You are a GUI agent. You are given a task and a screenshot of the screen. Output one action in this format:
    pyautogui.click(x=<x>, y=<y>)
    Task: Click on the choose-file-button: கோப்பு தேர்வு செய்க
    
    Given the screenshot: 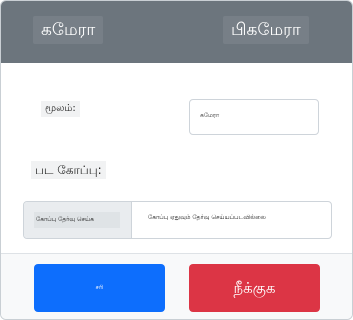 What is the action you would take?
    pyautogui.click(x=78, y=220)
    